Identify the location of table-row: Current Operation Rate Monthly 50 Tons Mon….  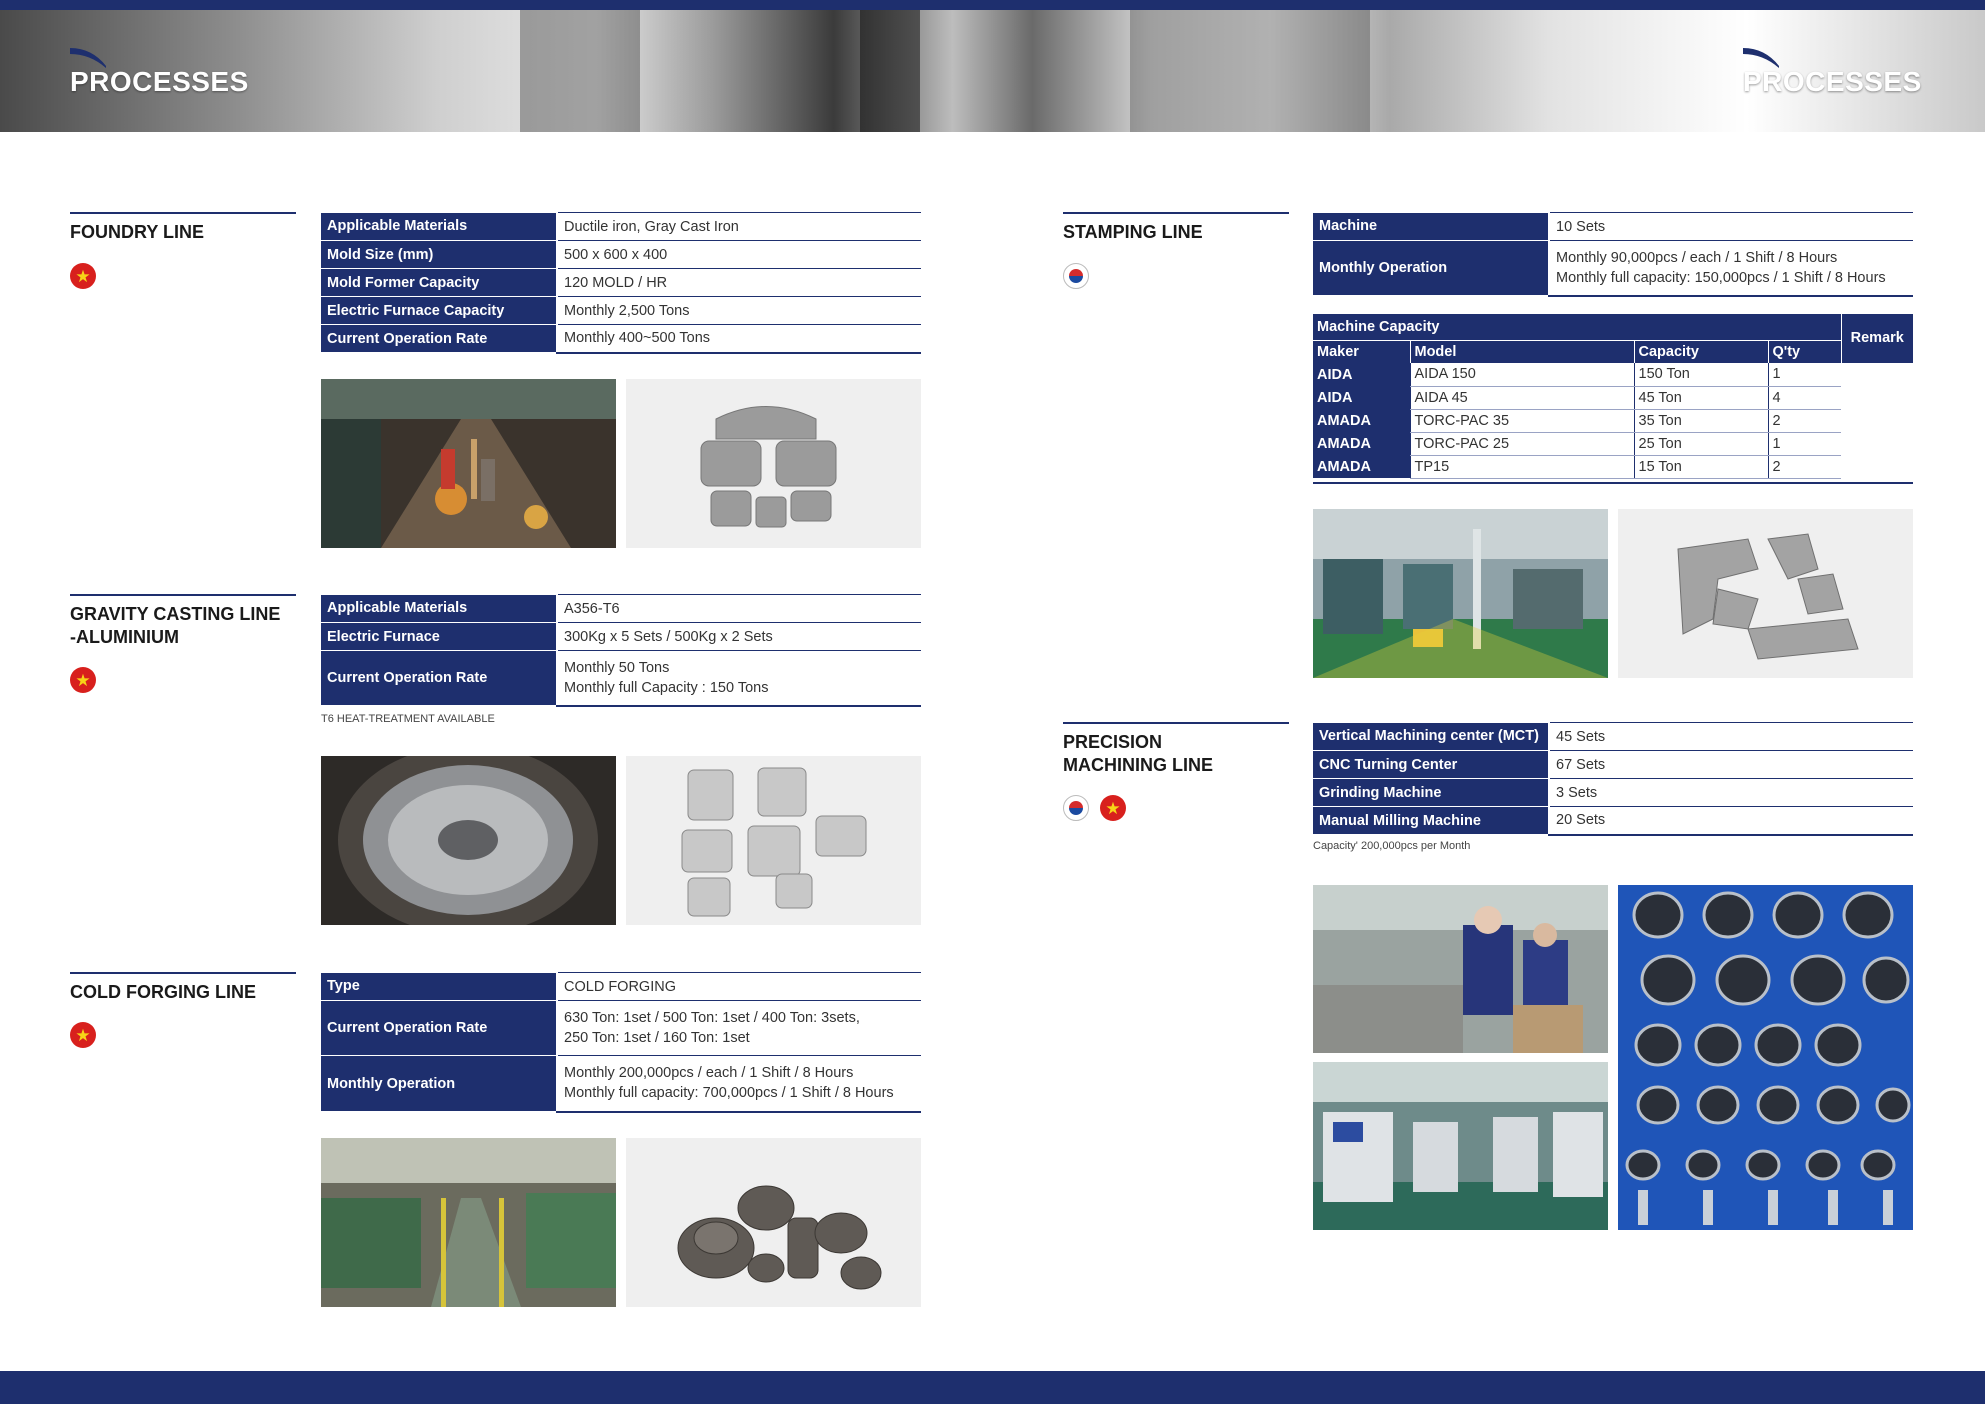
(621, 678).